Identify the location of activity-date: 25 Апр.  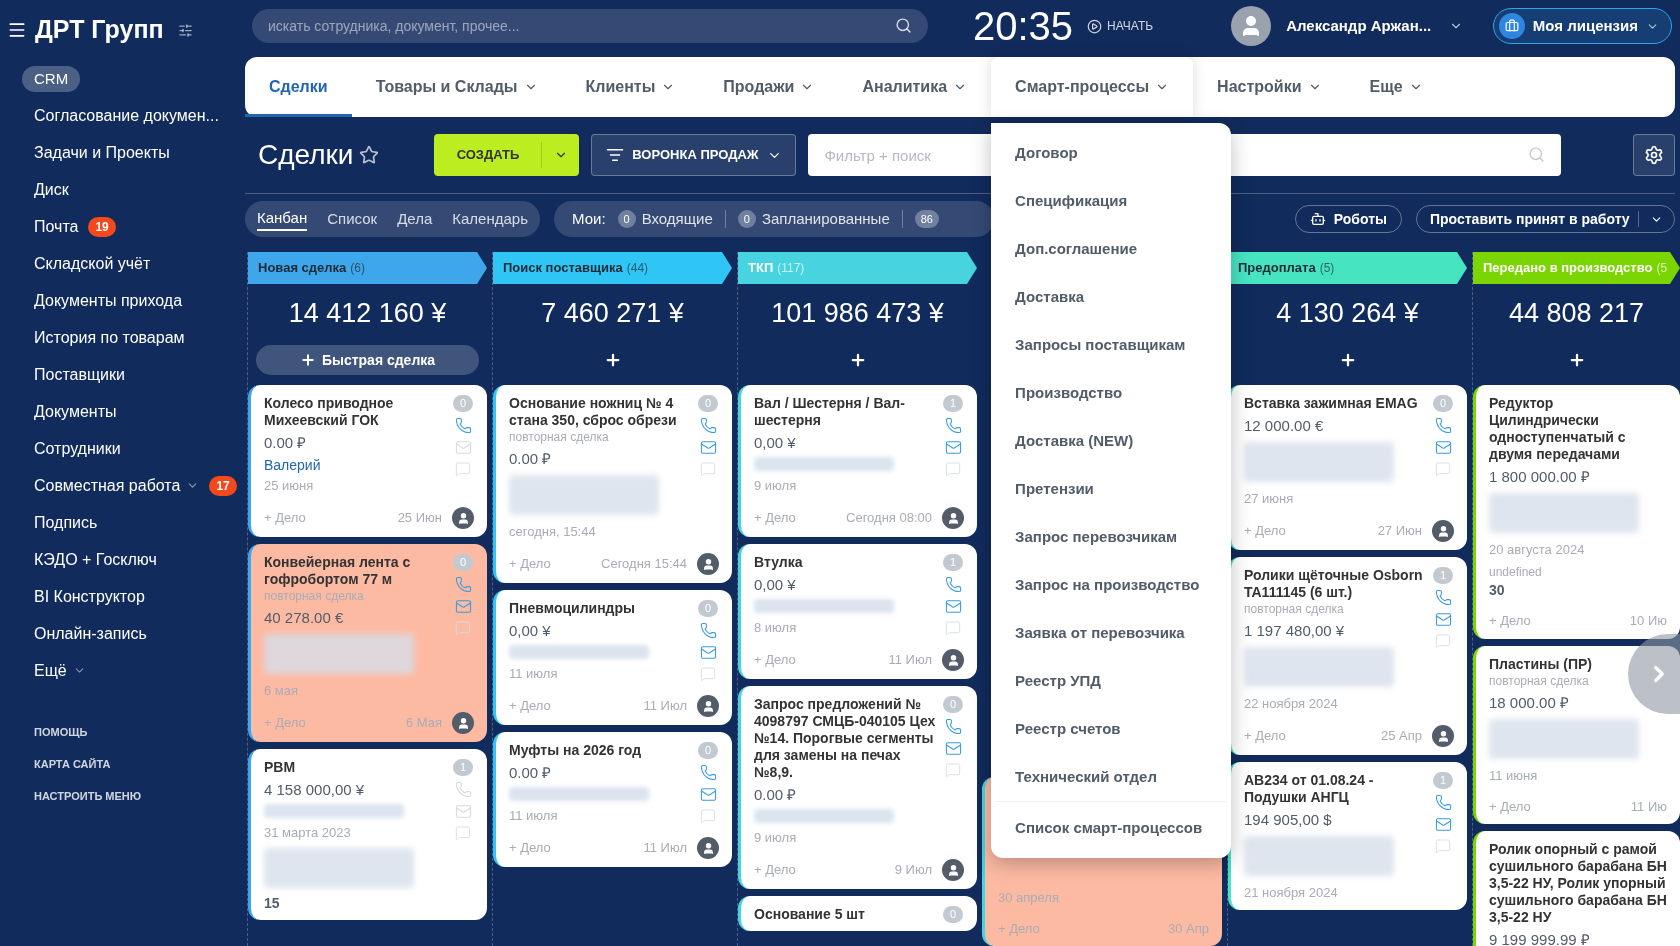
(1401, 736).